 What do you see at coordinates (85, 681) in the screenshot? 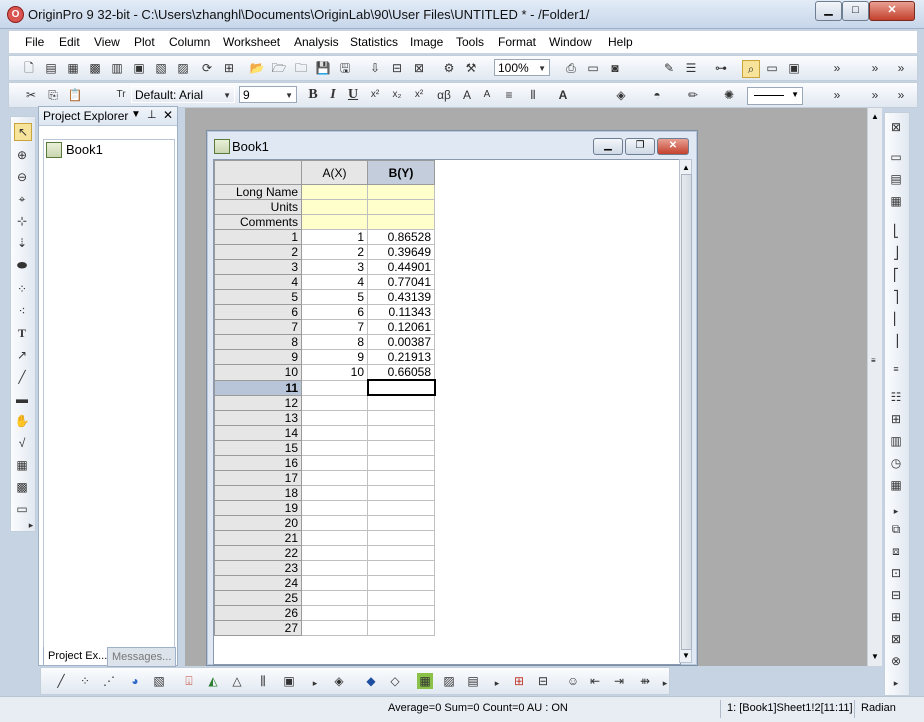
I see `scatter-plot-icon: ⁘` at bounding box center [85, 681].